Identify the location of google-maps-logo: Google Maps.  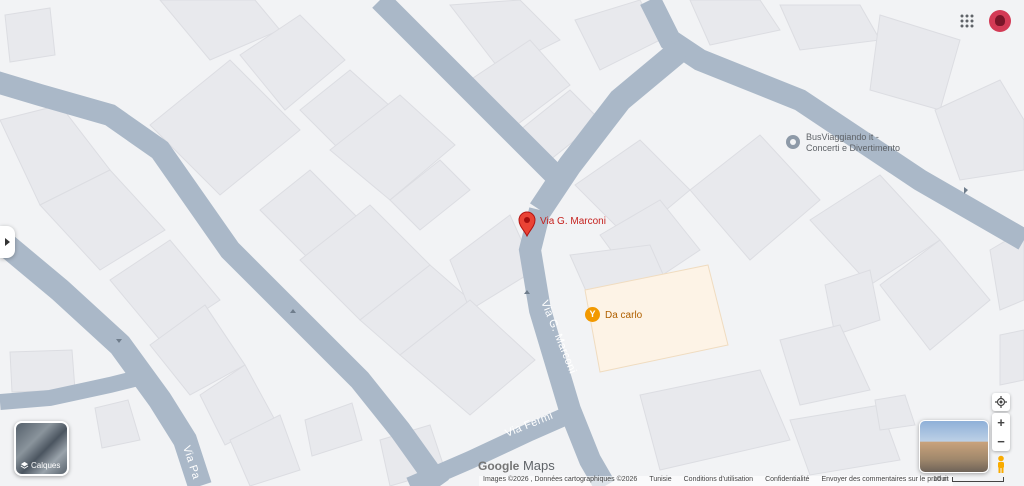
(516, 465).